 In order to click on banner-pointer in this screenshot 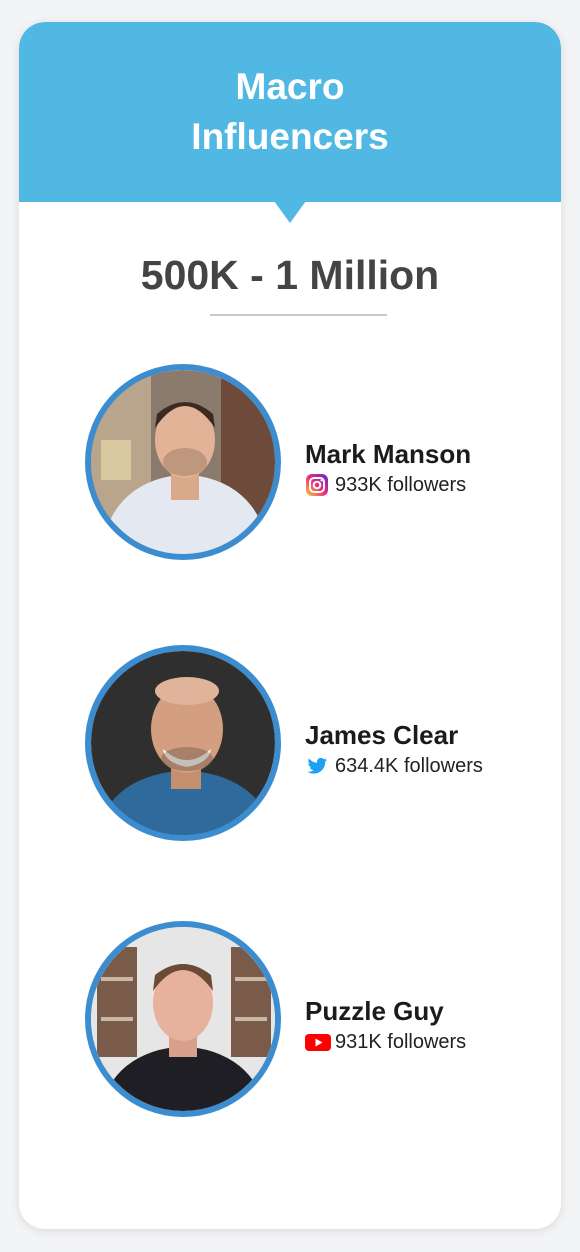, I will do `click(290, 212)`.